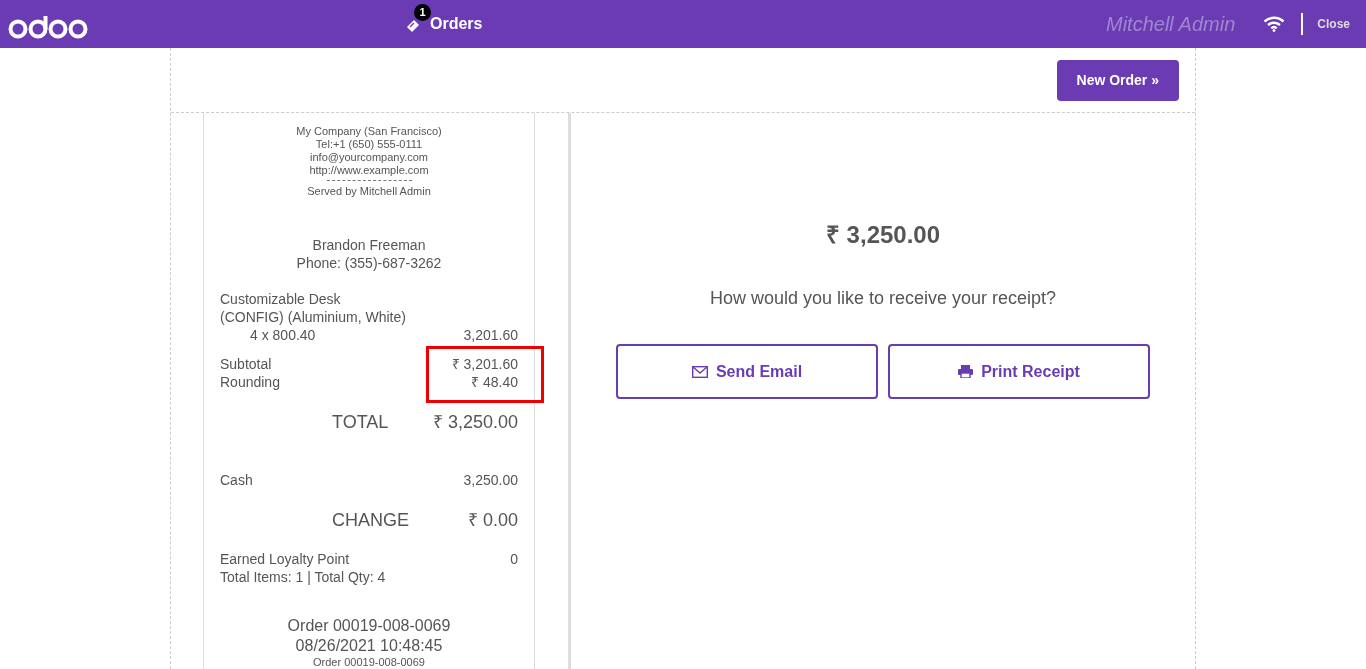 The image size is (1366, 669). What do you see at coordinates (285, 559) in the screenshot?
I see `loyalty-label: Earned Loyalty Point` at bounding box center [285, 559].